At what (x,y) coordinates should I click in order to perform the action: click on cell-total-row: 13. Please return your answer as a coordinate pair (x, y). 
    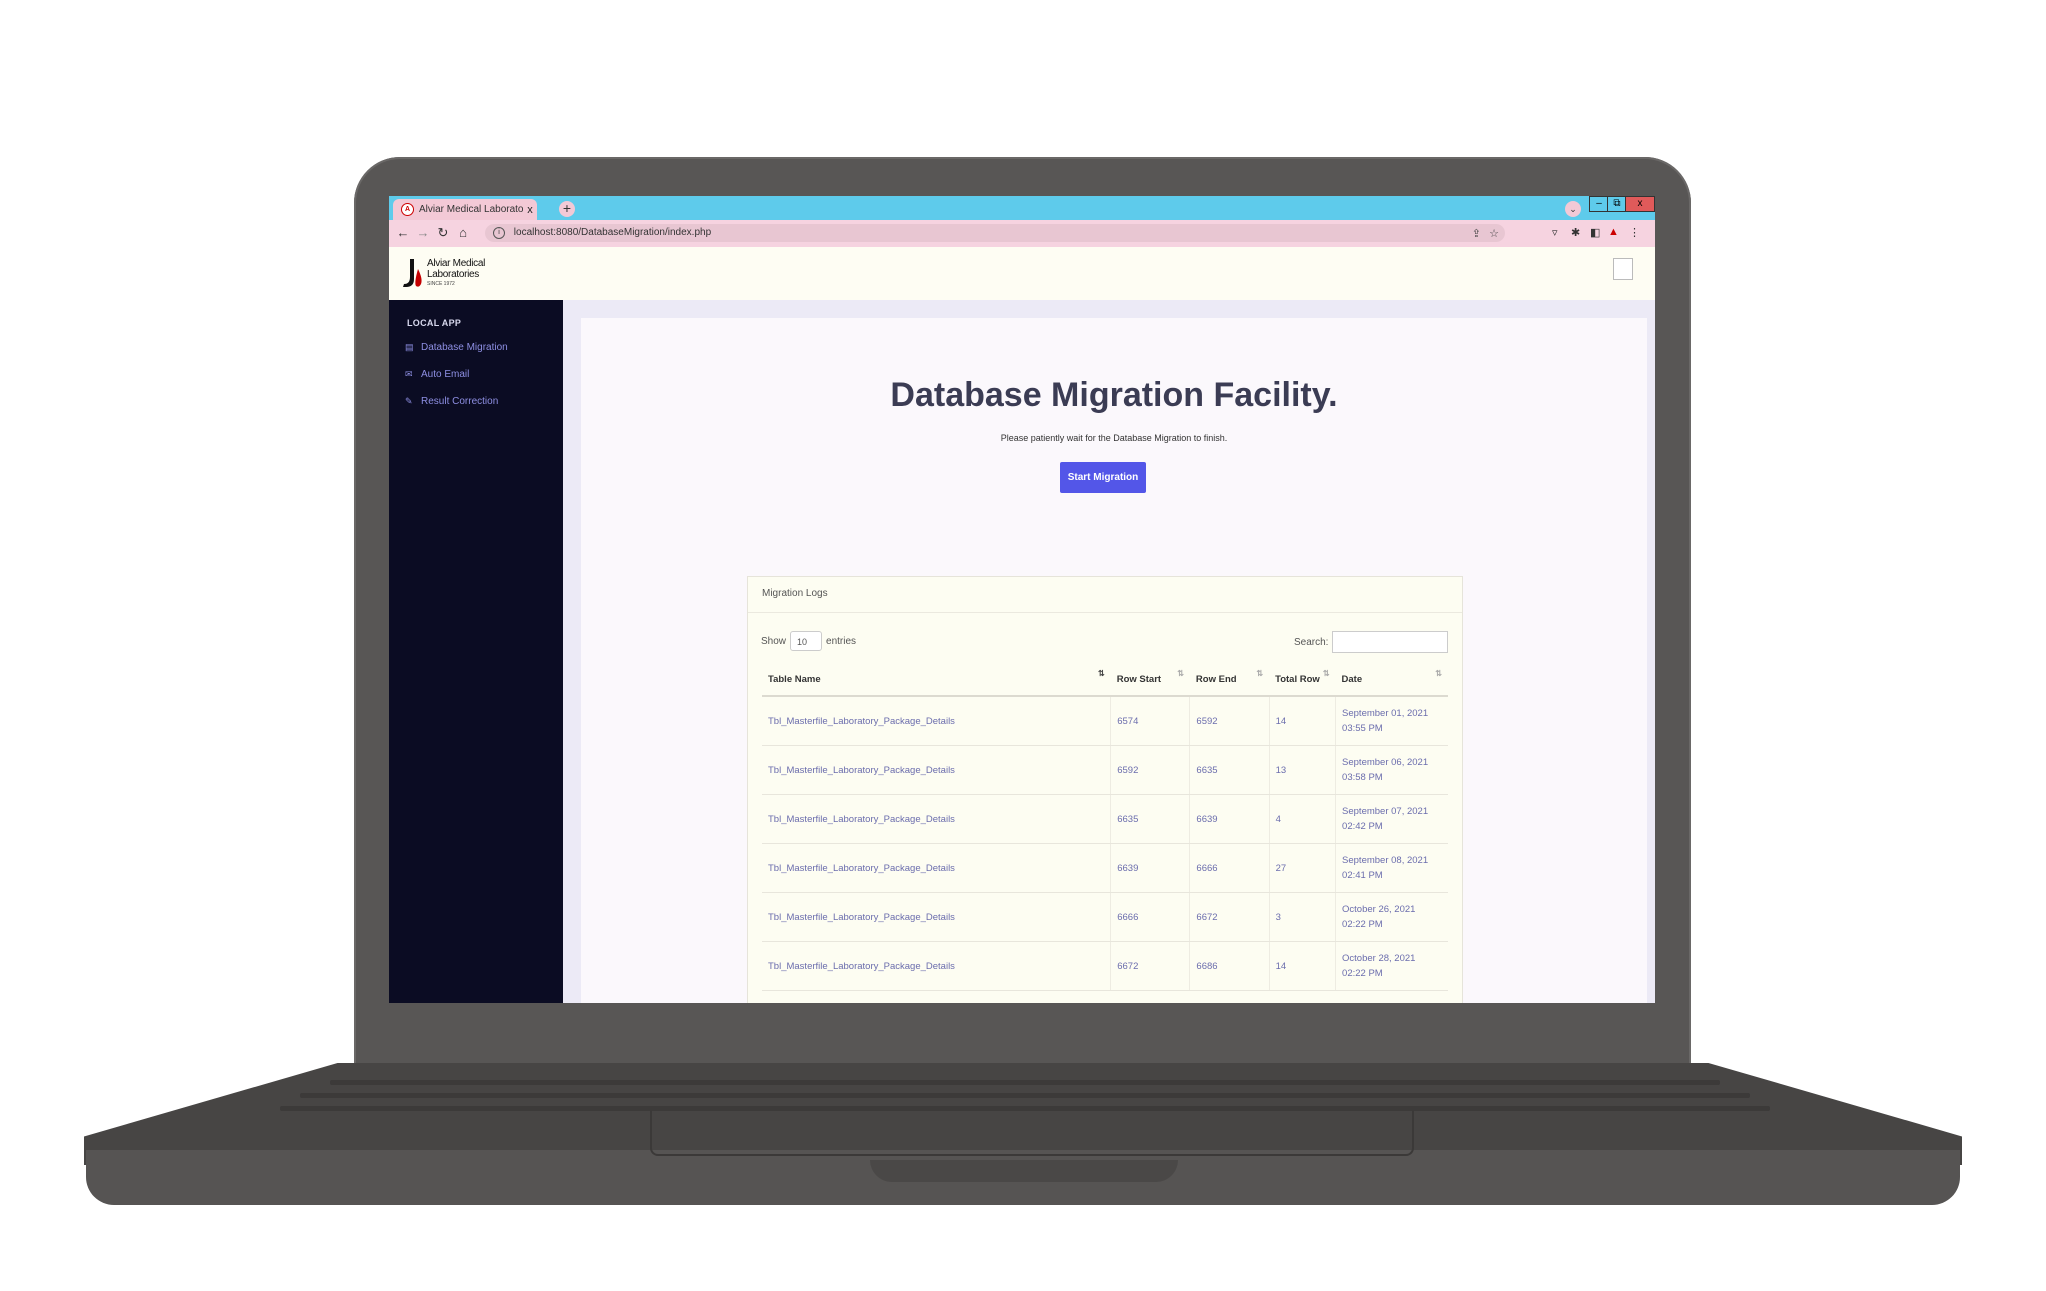
    Looking at the image, I should click on (1303, 770).